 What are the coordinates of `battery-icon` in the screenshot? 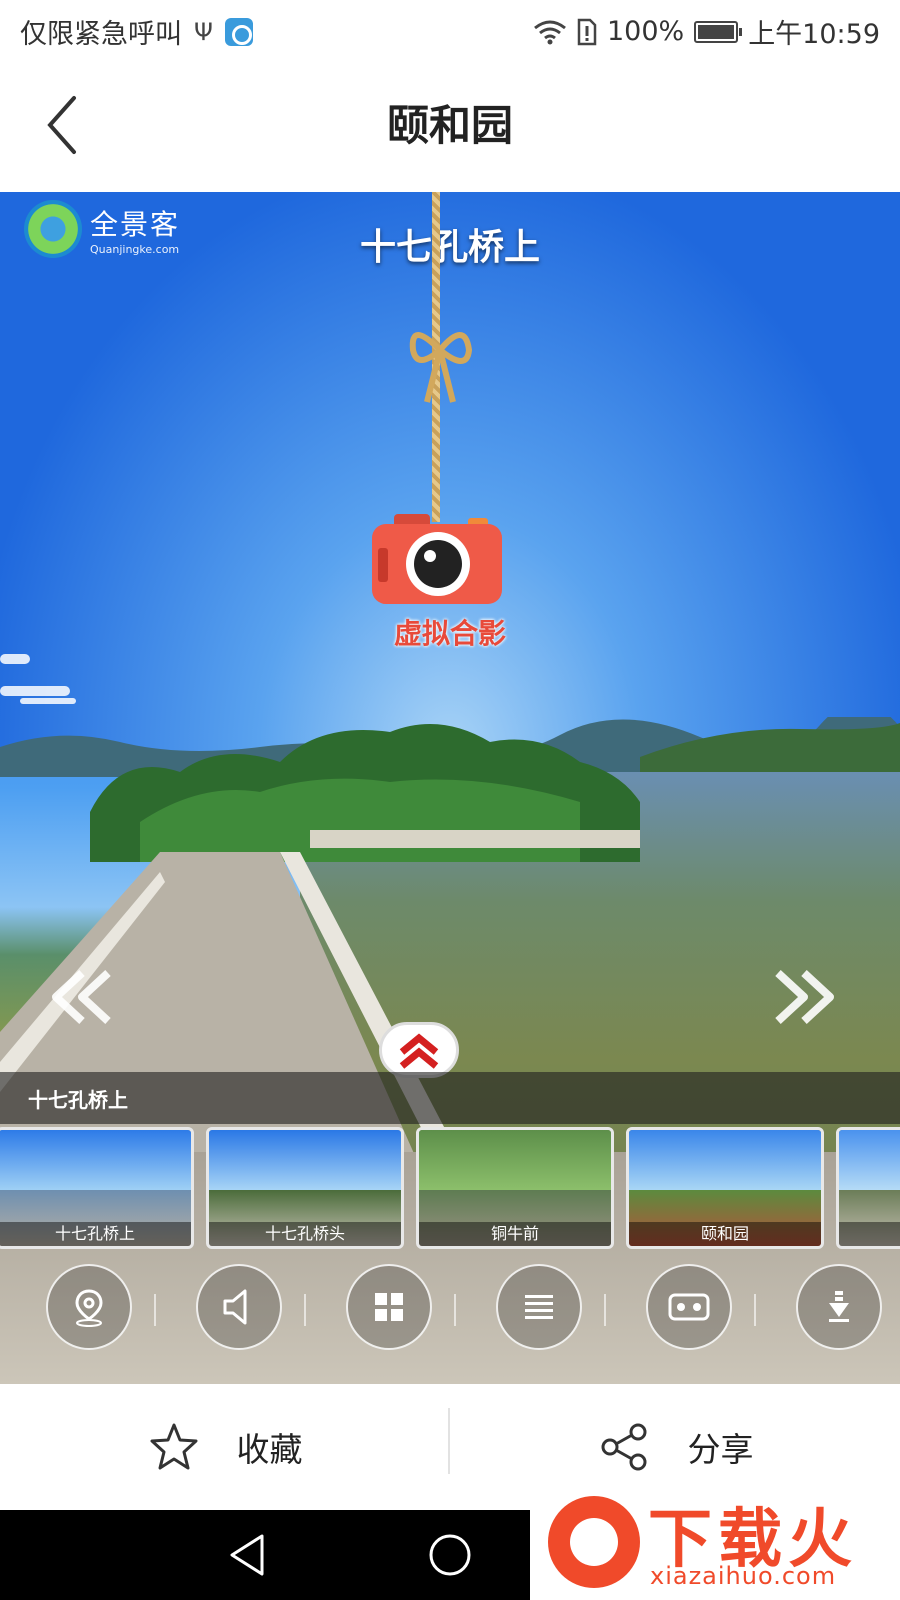 It's located at (718, 31).